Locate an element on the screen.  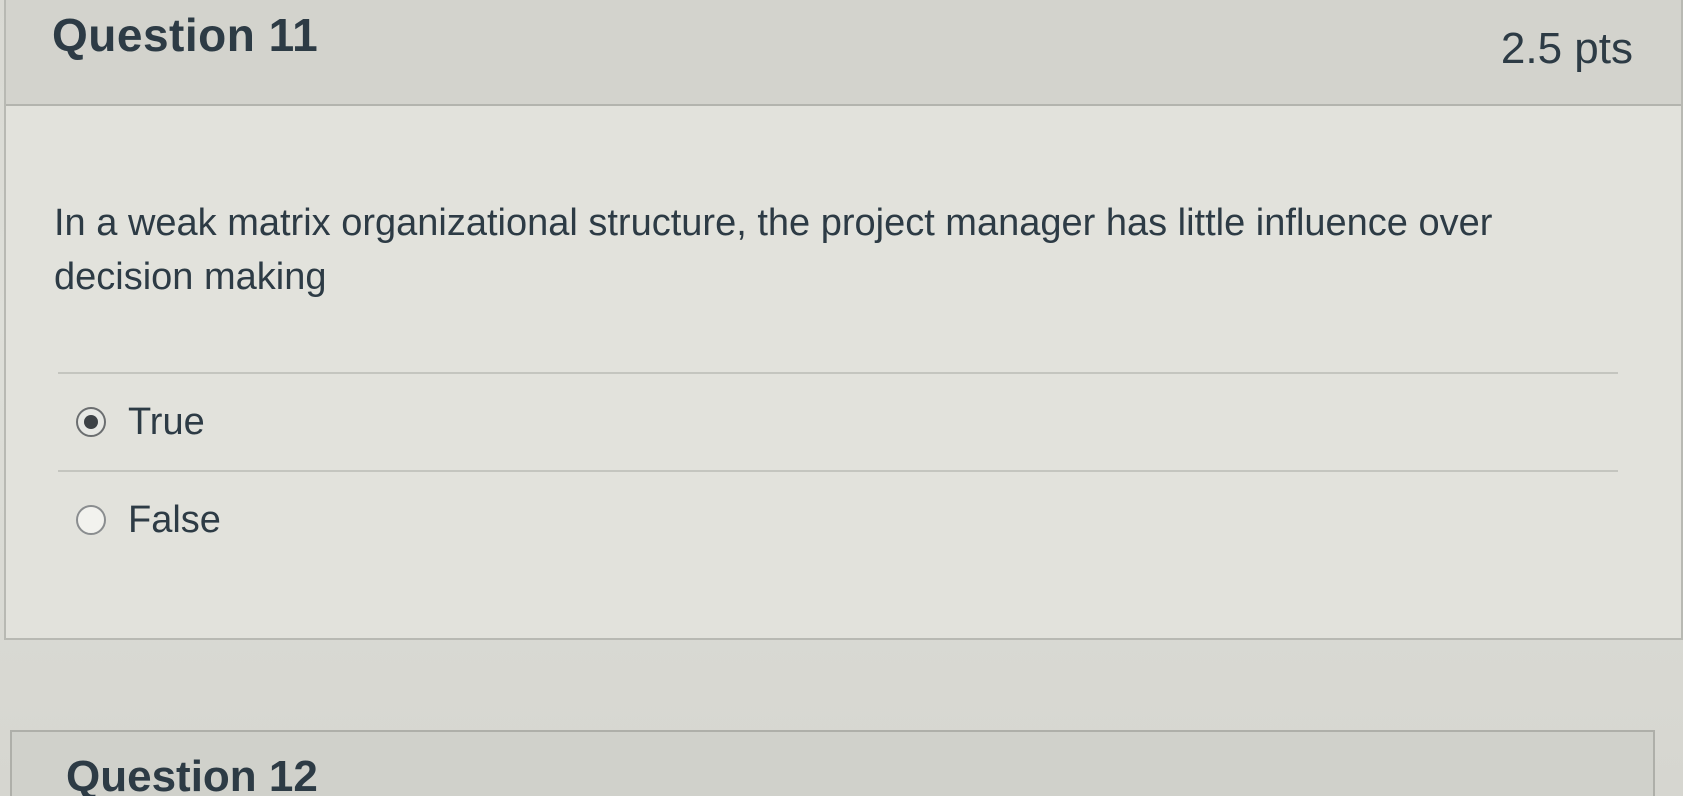
question-title: Question 12 is located at coordinates (192, 774).